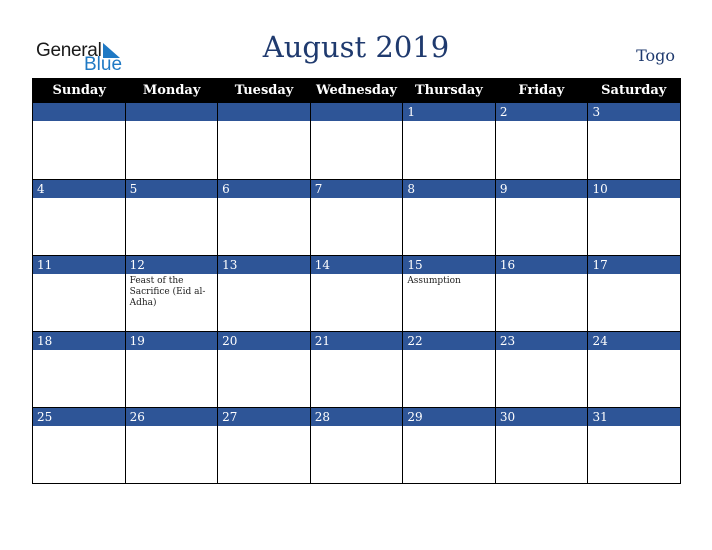 The height and width of the screenshot is (550, 712). I want to click on day-number: 9, so click(541, 189).